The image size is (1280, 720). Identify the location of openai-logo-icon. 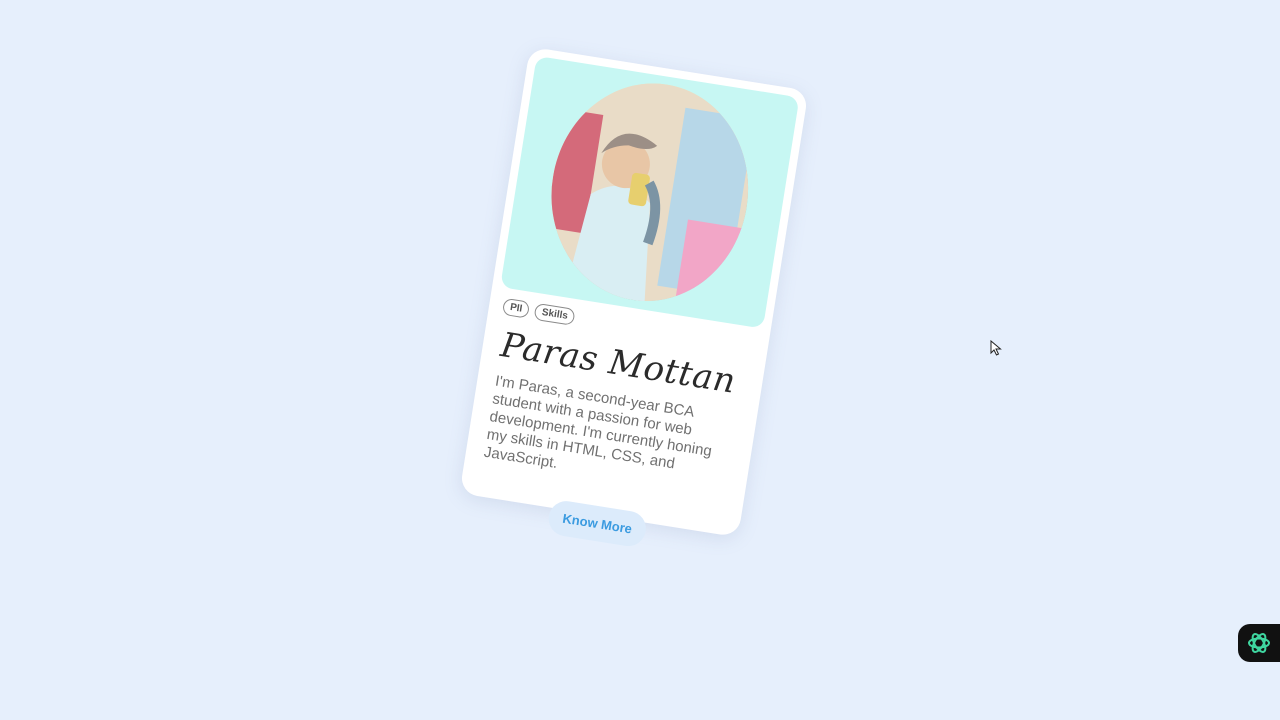
(1259, 643).